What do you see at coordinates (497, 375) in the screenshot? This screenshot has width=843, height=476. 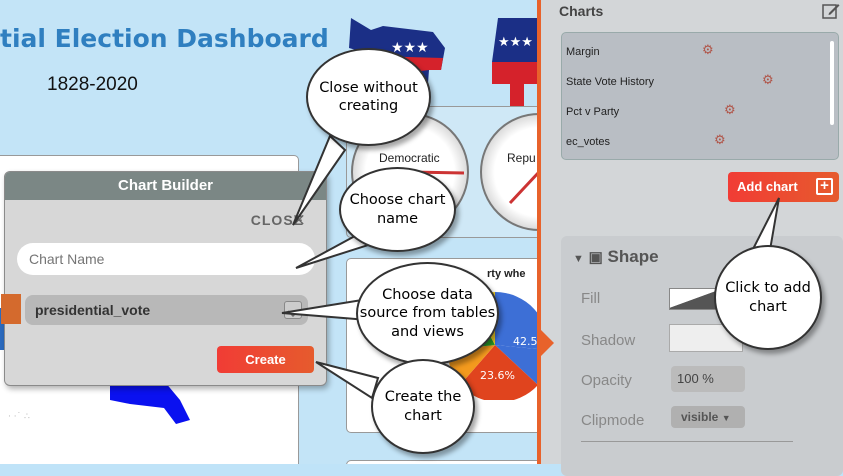 I see `pie-label-2: 23.6%` at bounding box center [497, 375].